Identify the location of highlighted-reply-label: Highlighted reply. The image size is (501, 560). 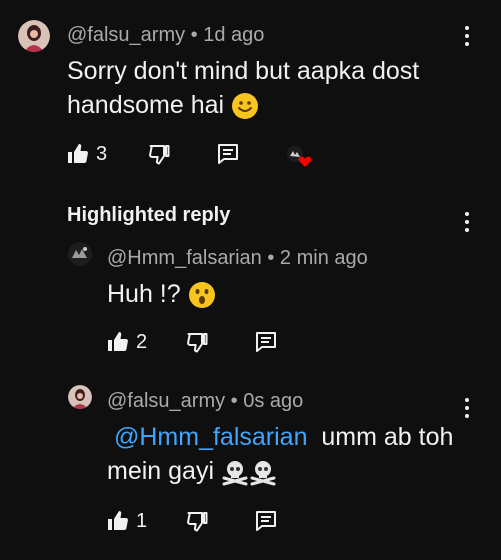
(149, 215).